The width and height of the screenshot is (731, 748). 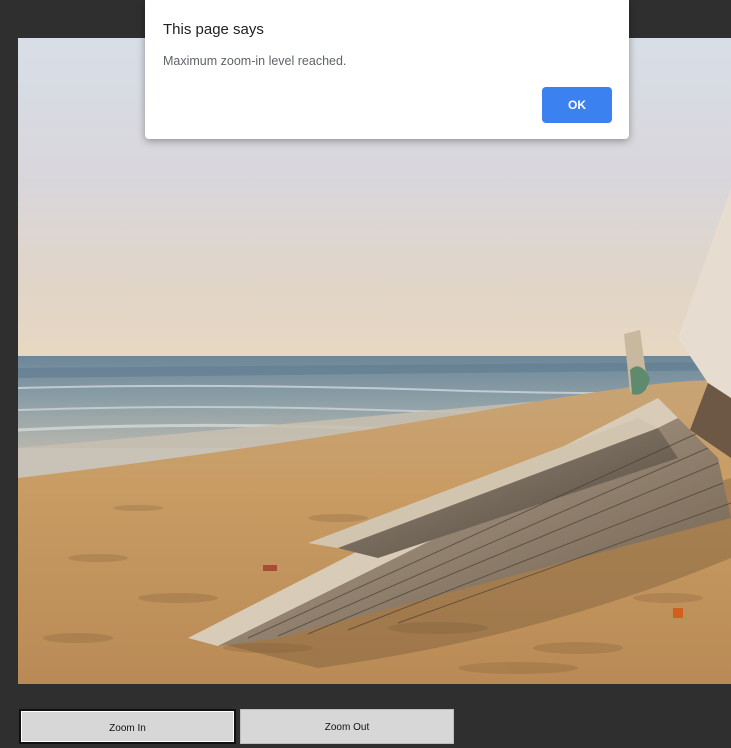 I want to click on zoom-out-button: Zoom Out, so click(x=347, y=726).